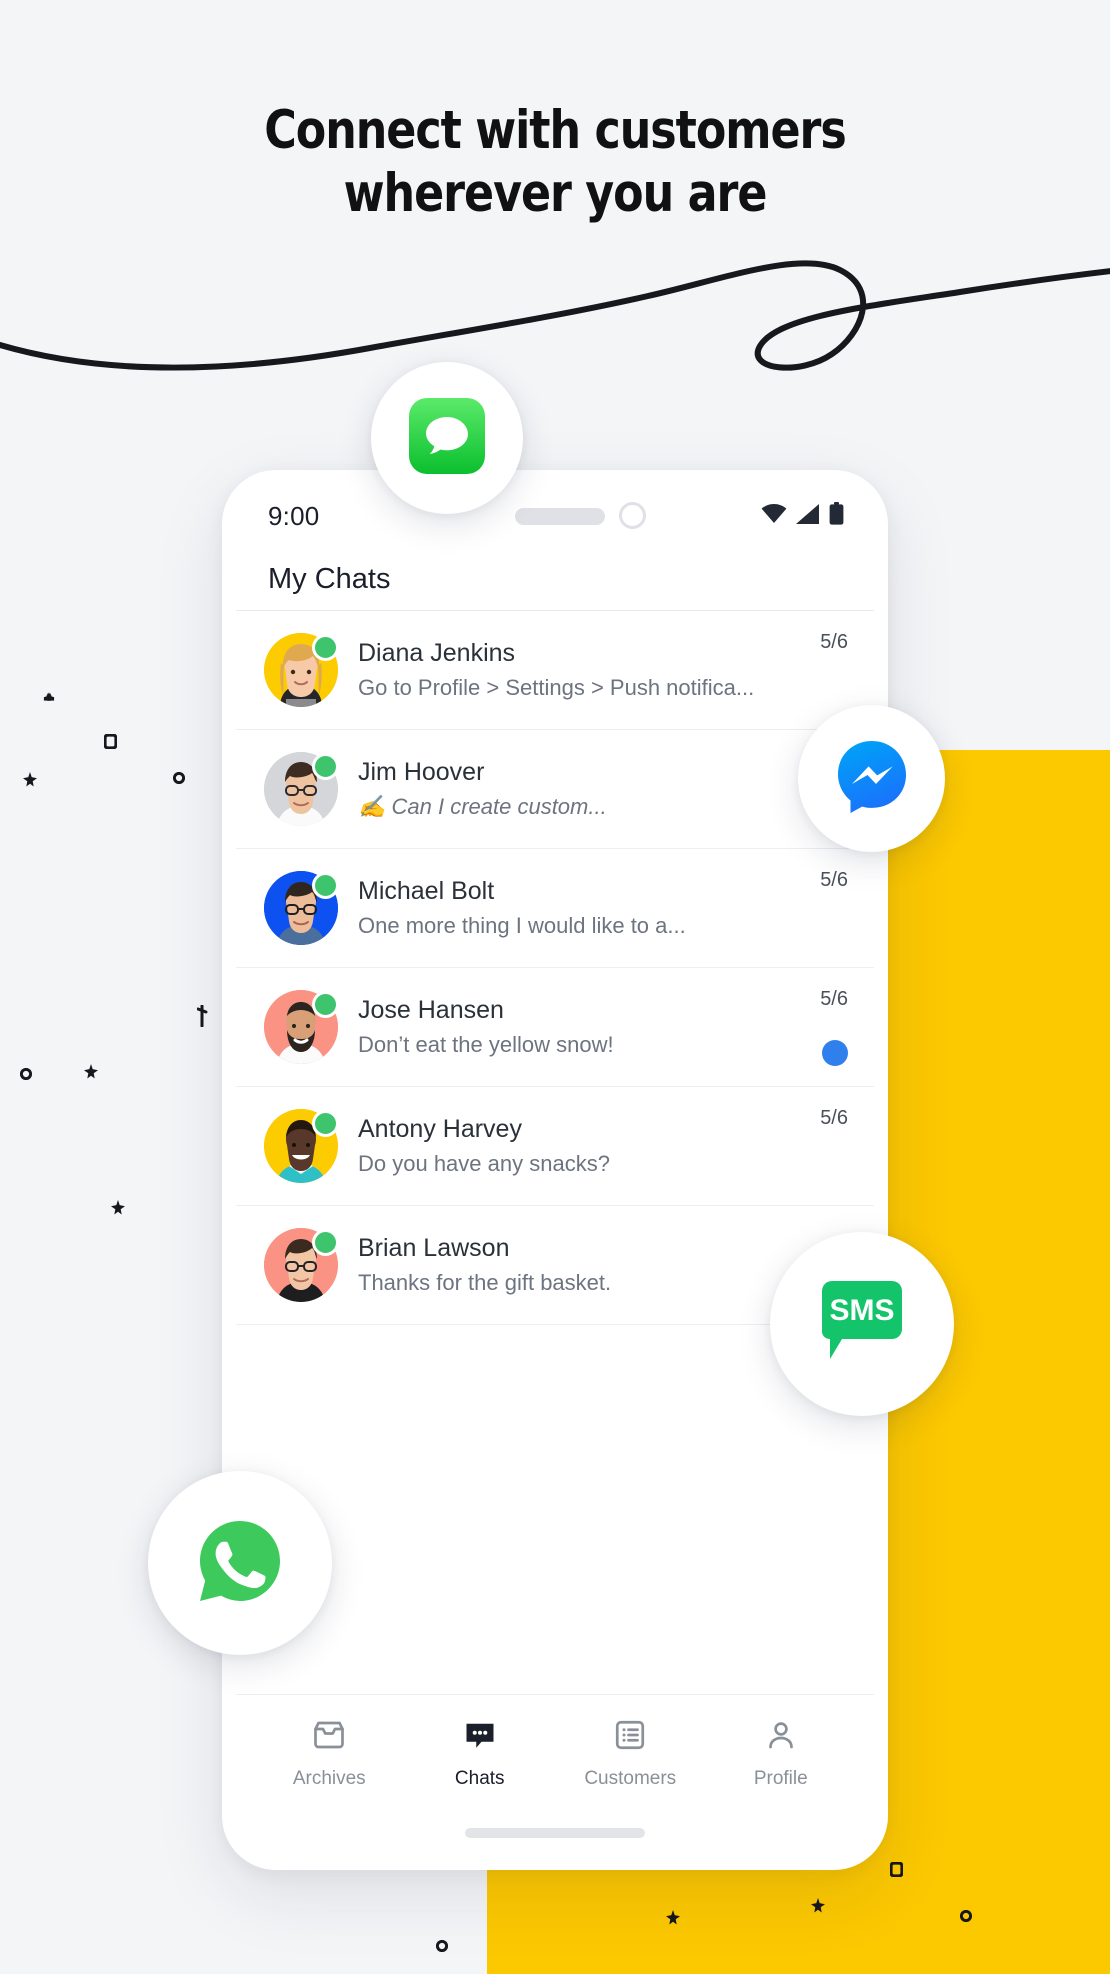 The image size is (1110, 1974). I want to click on sparkle-tick-icon, so click(202, 1016).